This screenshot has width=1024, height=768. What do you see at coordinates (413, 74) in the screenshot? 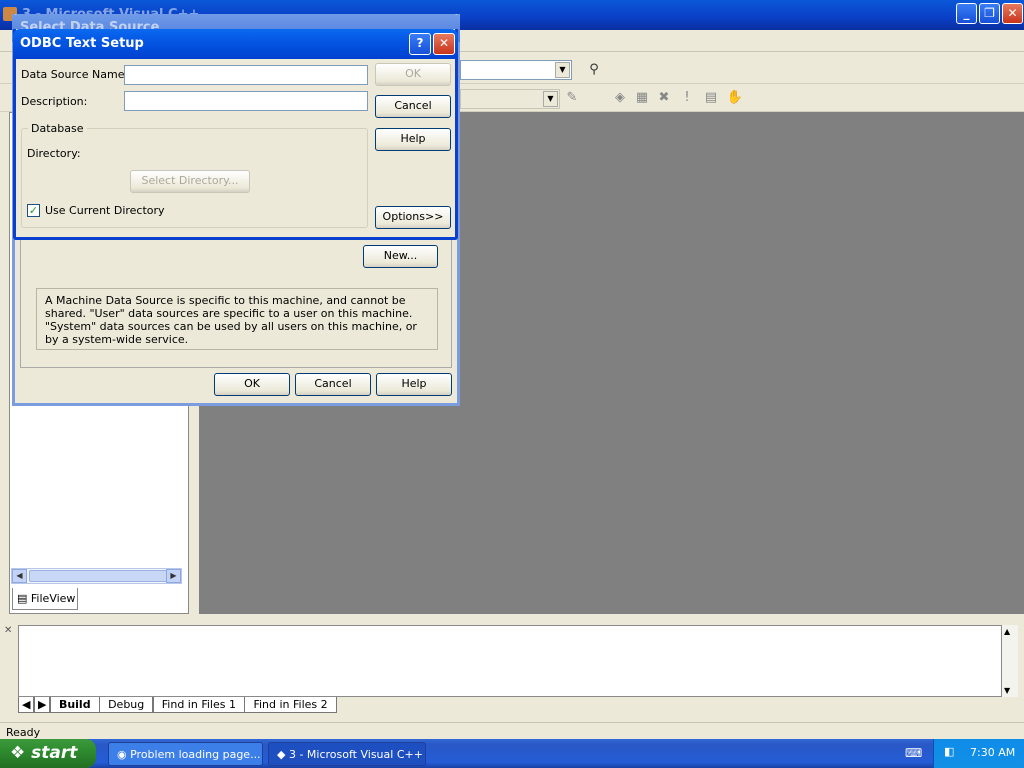
I see `odbc-ok-button: OK` at bounding box center [413, 74].